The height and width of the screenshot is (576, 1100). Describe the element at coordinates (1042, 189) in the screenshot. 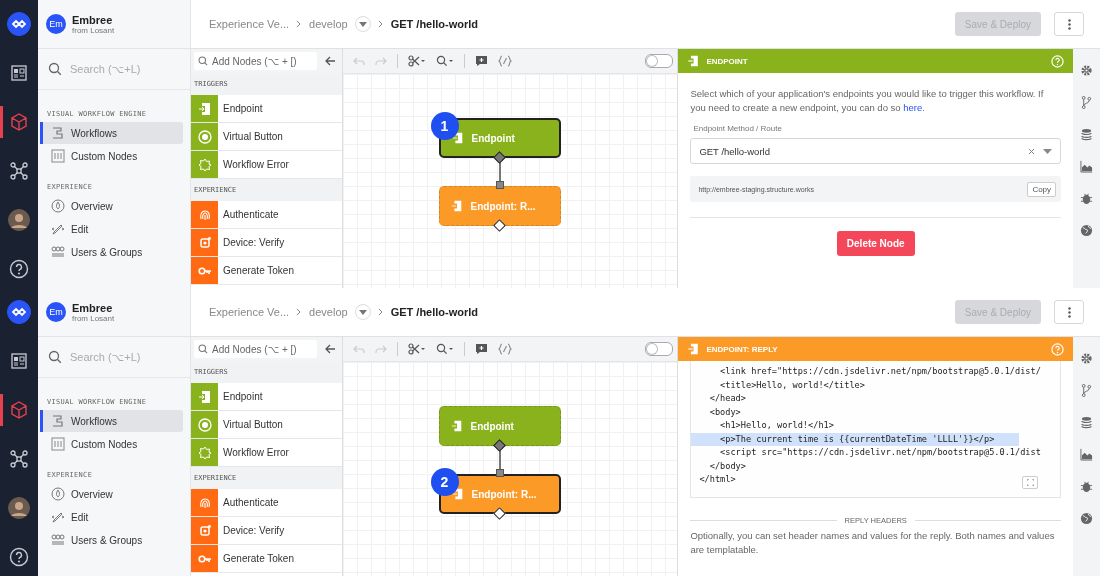

I see `copy-button: Copy` at that location.